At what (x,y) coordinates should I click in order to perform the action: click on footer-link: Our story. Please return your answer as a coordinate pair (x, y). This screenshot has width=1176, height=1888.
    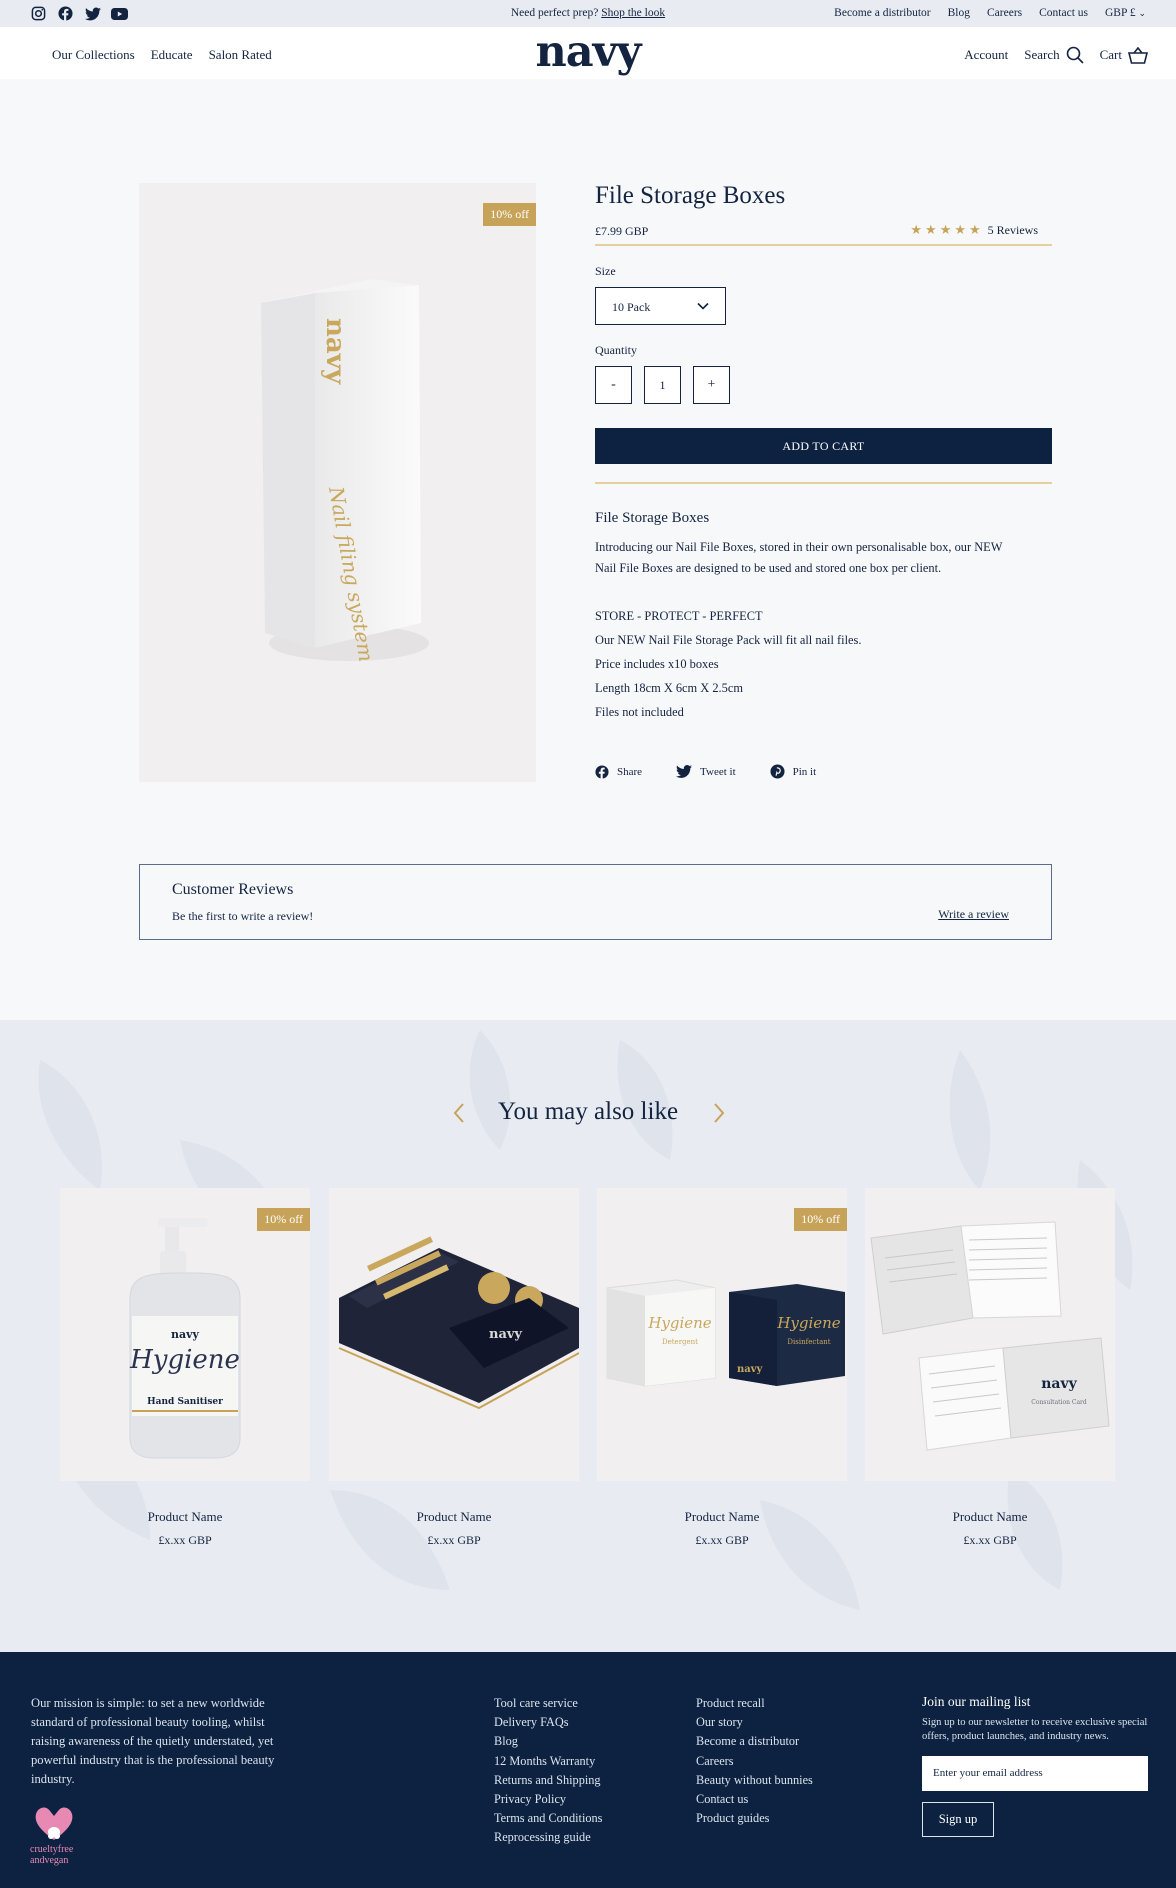
    Looking at the image, I should click on (754, 1722).